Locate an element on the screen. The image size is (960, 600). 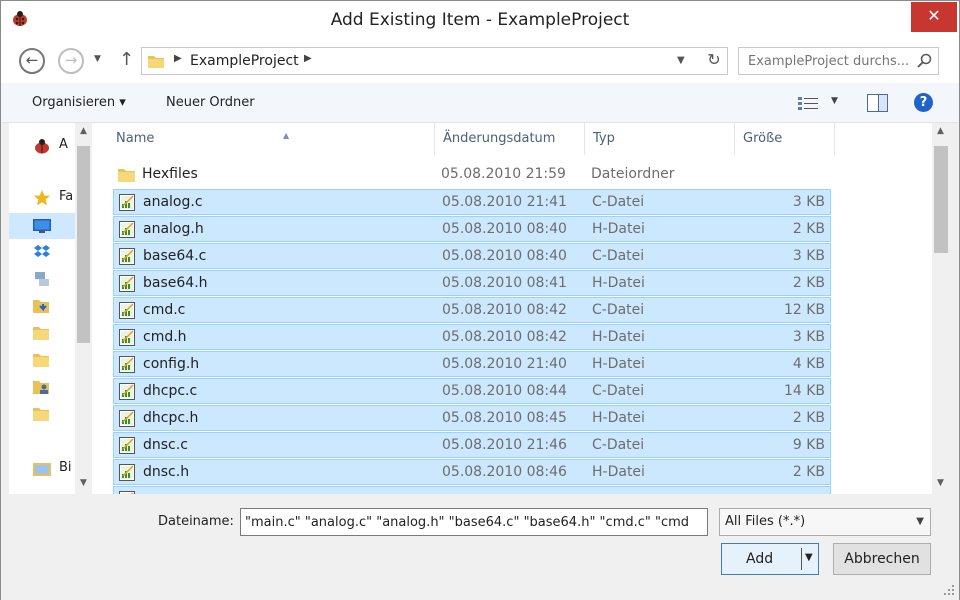
file-list-scrollbar: ▲ ▼ is located at coordinates (941, 308).